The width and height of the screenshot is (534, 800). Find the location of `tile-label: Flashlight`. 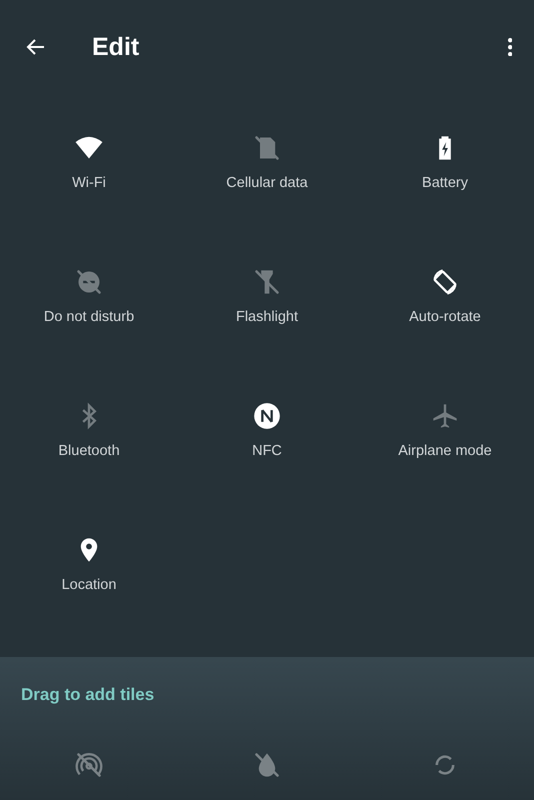

tile-label: Flashlight is located at coordinates (267, 317).